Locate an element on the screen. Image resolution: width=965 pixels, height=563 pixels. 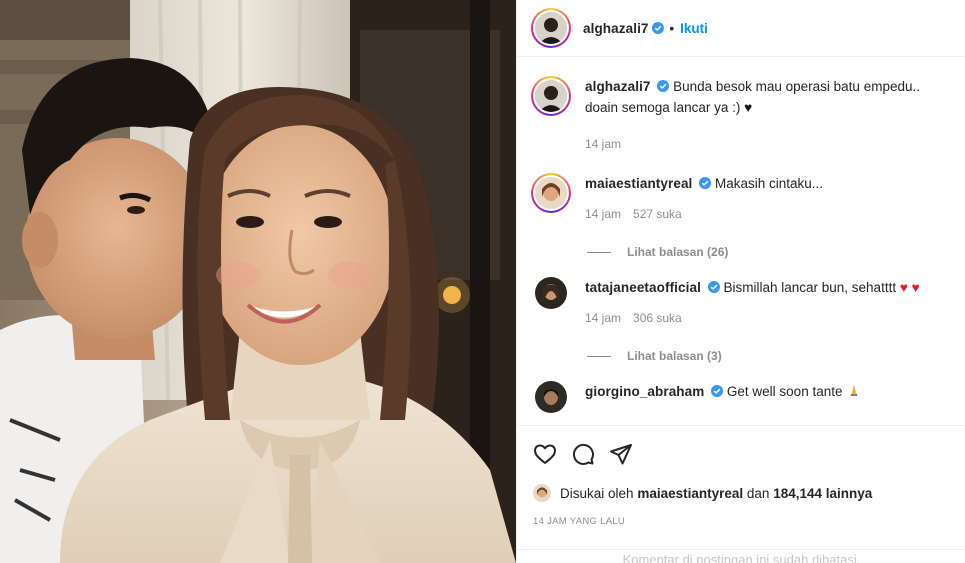
caption-avatar is located at coordinates (551, 96).